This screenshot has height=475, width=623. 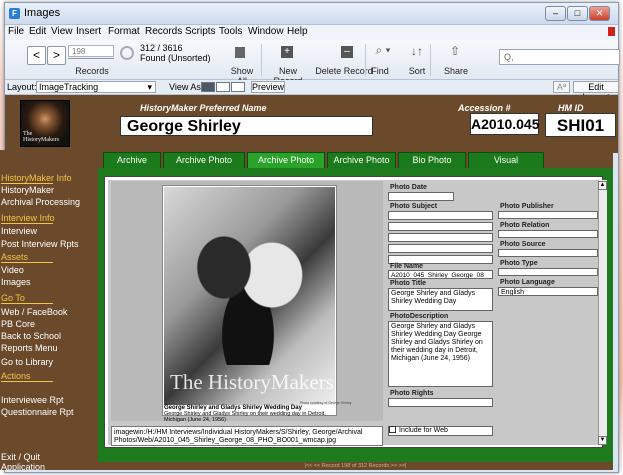 I want to click on sidebar-item-images: Images, so click(x=49, y=282).